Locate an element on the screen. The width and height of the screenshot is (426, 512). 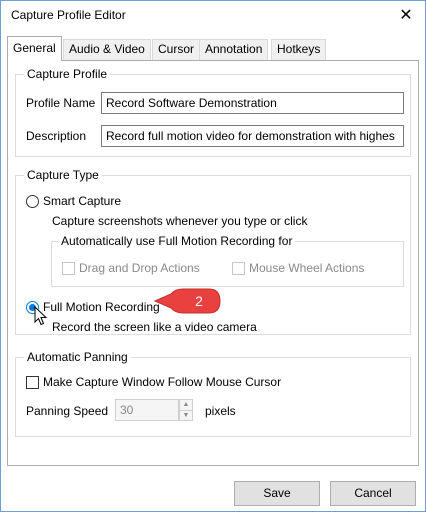
smart-capture-label: Smart Capture is located at coordinates (82, 201).